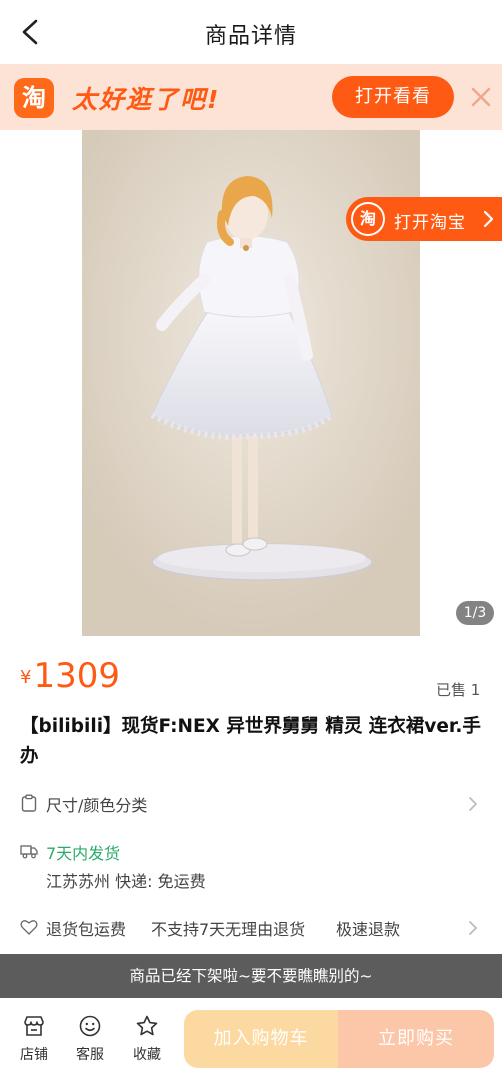 The image size is (502, 1078). Describe the element at coordinates (97, 805) in the screenshot. I see `sku-label: 尺寸/颜色分类` at that location.